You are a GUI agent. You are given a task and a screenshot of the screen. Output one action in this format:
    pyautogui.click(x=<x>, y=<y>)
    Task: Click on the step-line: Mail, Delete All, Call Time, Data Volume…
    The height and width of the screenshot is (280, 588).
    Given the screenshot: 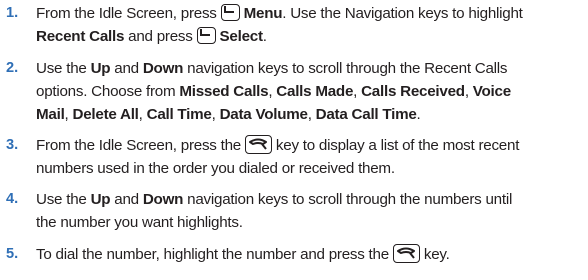 What is the action you would take?
    pyautogui.click(x=310, y=114)
    